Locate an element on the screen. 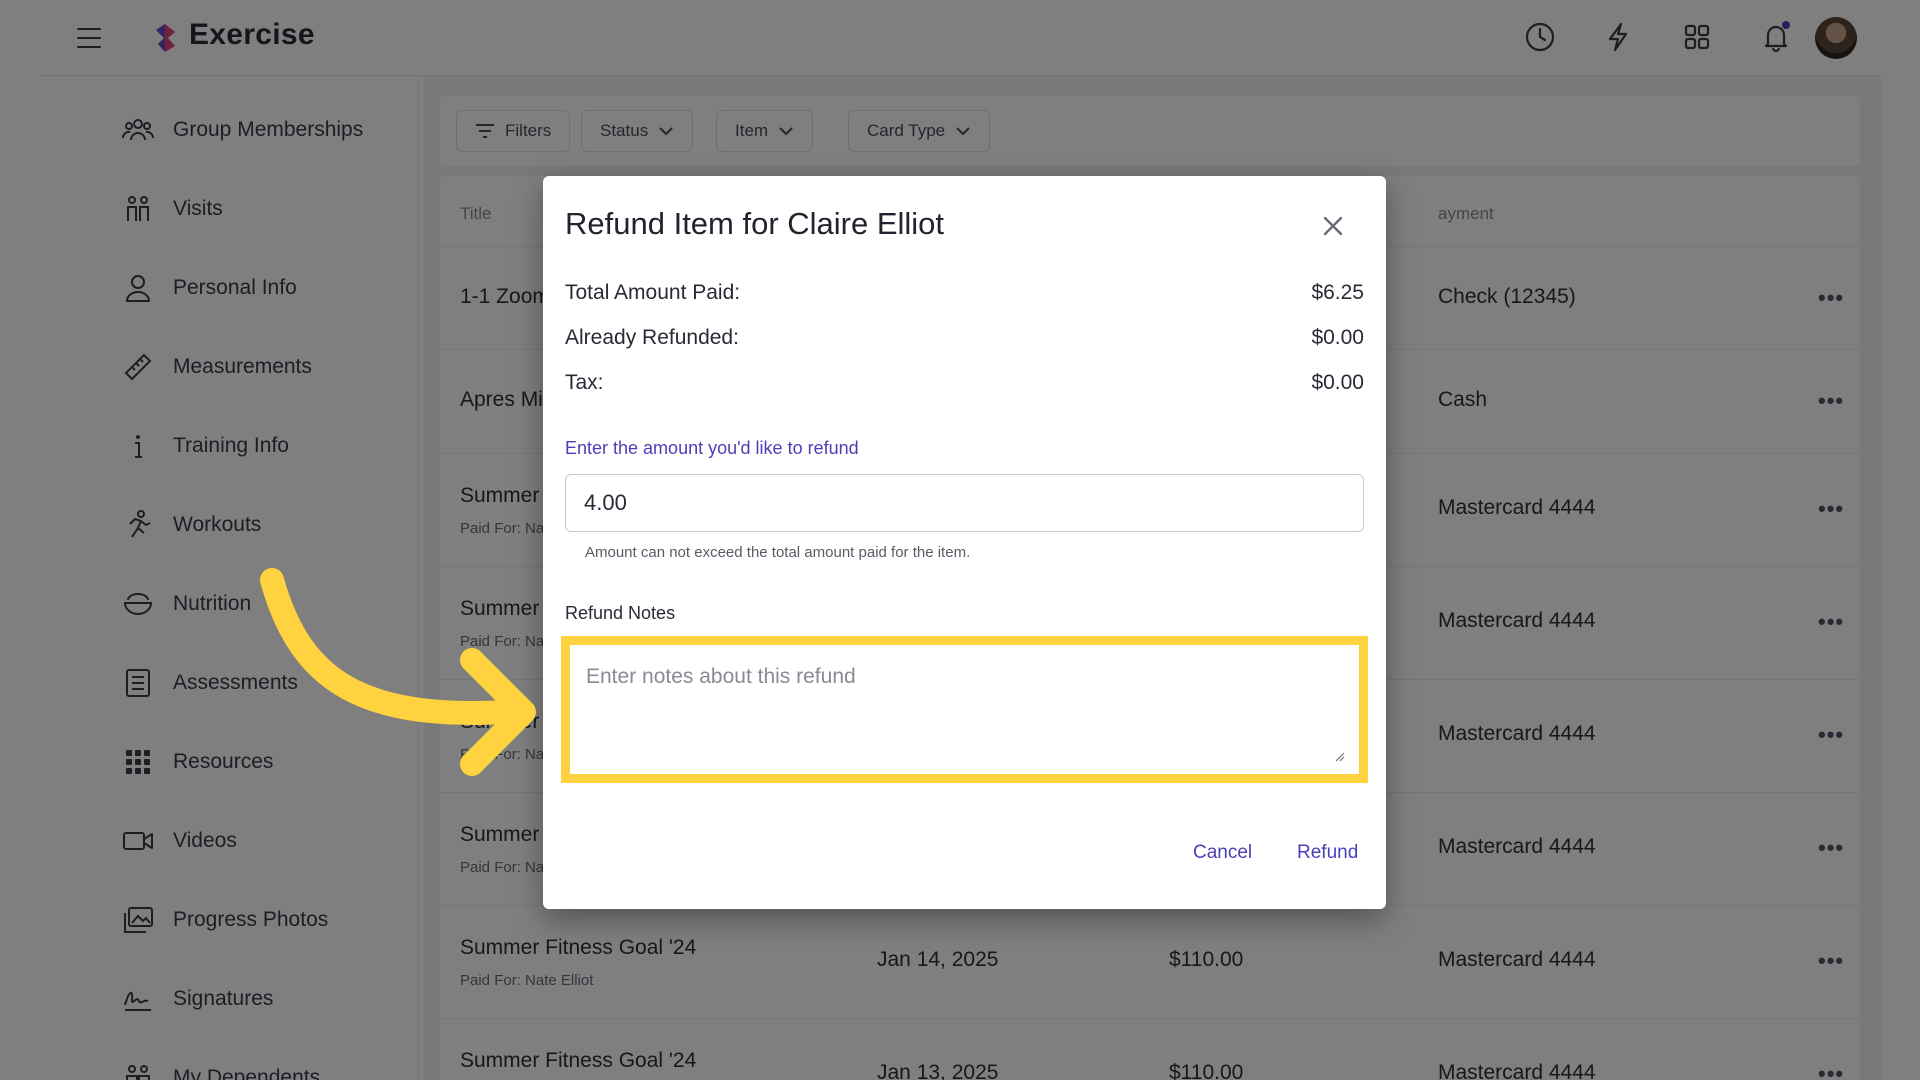  total-paid-value: $6.25 is located at coordinates (1337, 292).